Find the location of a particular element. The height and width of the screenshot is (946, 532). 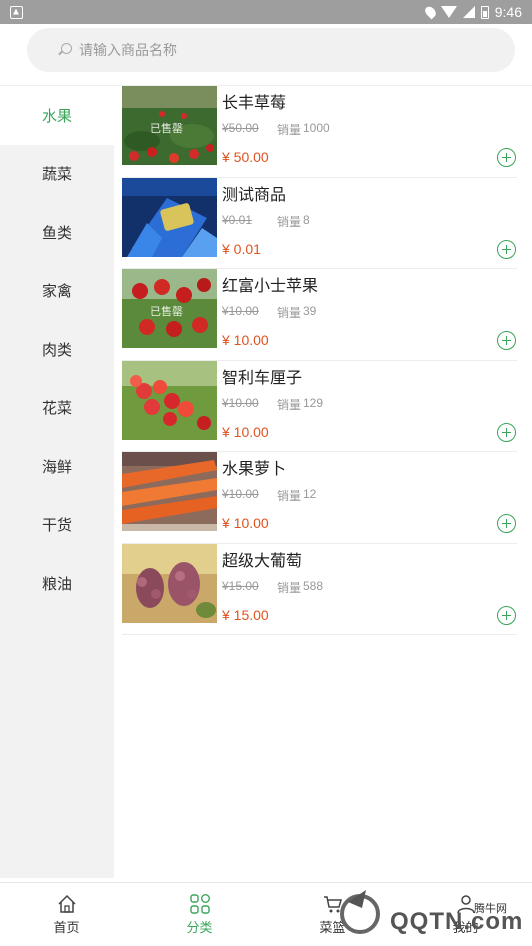

status-time: 9:46 is located at coordinates (508, 12).